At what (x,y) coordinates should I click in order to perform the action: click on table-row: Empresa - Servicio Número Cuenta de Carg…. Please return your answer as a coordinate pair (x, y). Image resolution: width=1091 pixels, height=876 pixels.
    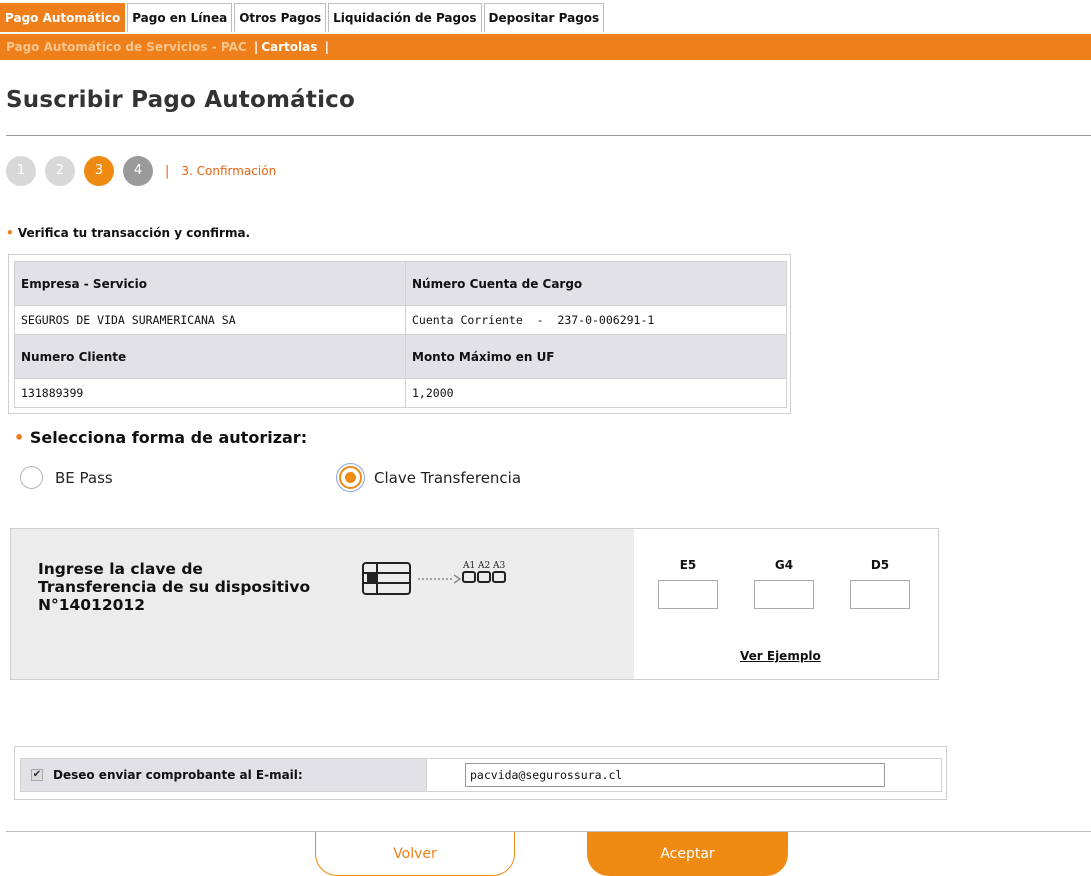
    Looking at the image, I should click on (400, 283).